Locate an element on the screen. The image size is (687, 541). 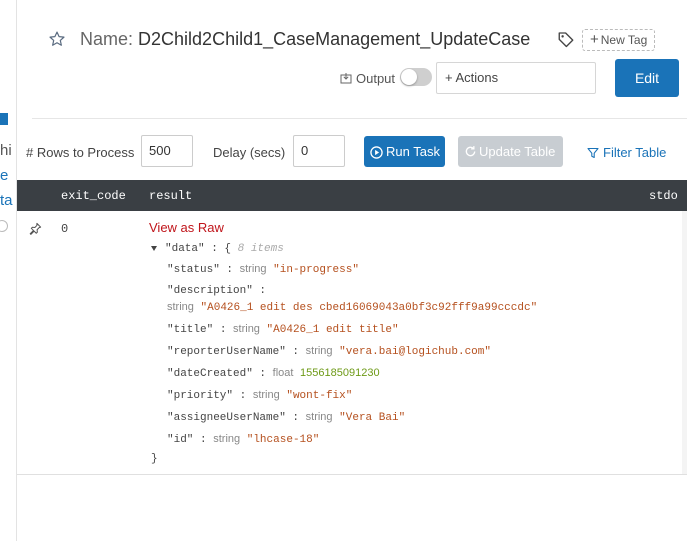
json-value: "in-progress" is located at coordinates (316, 270).